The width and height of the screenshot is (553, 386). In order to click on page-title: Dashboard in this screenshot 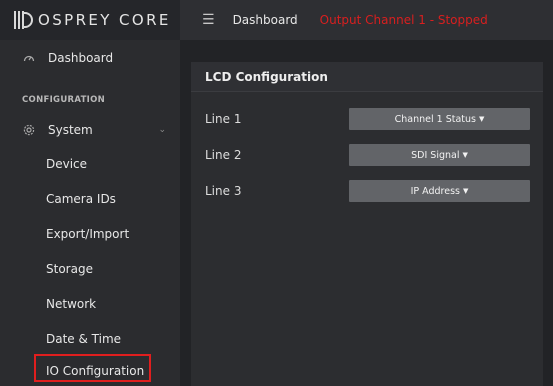, I will do `click(265, 20)`.